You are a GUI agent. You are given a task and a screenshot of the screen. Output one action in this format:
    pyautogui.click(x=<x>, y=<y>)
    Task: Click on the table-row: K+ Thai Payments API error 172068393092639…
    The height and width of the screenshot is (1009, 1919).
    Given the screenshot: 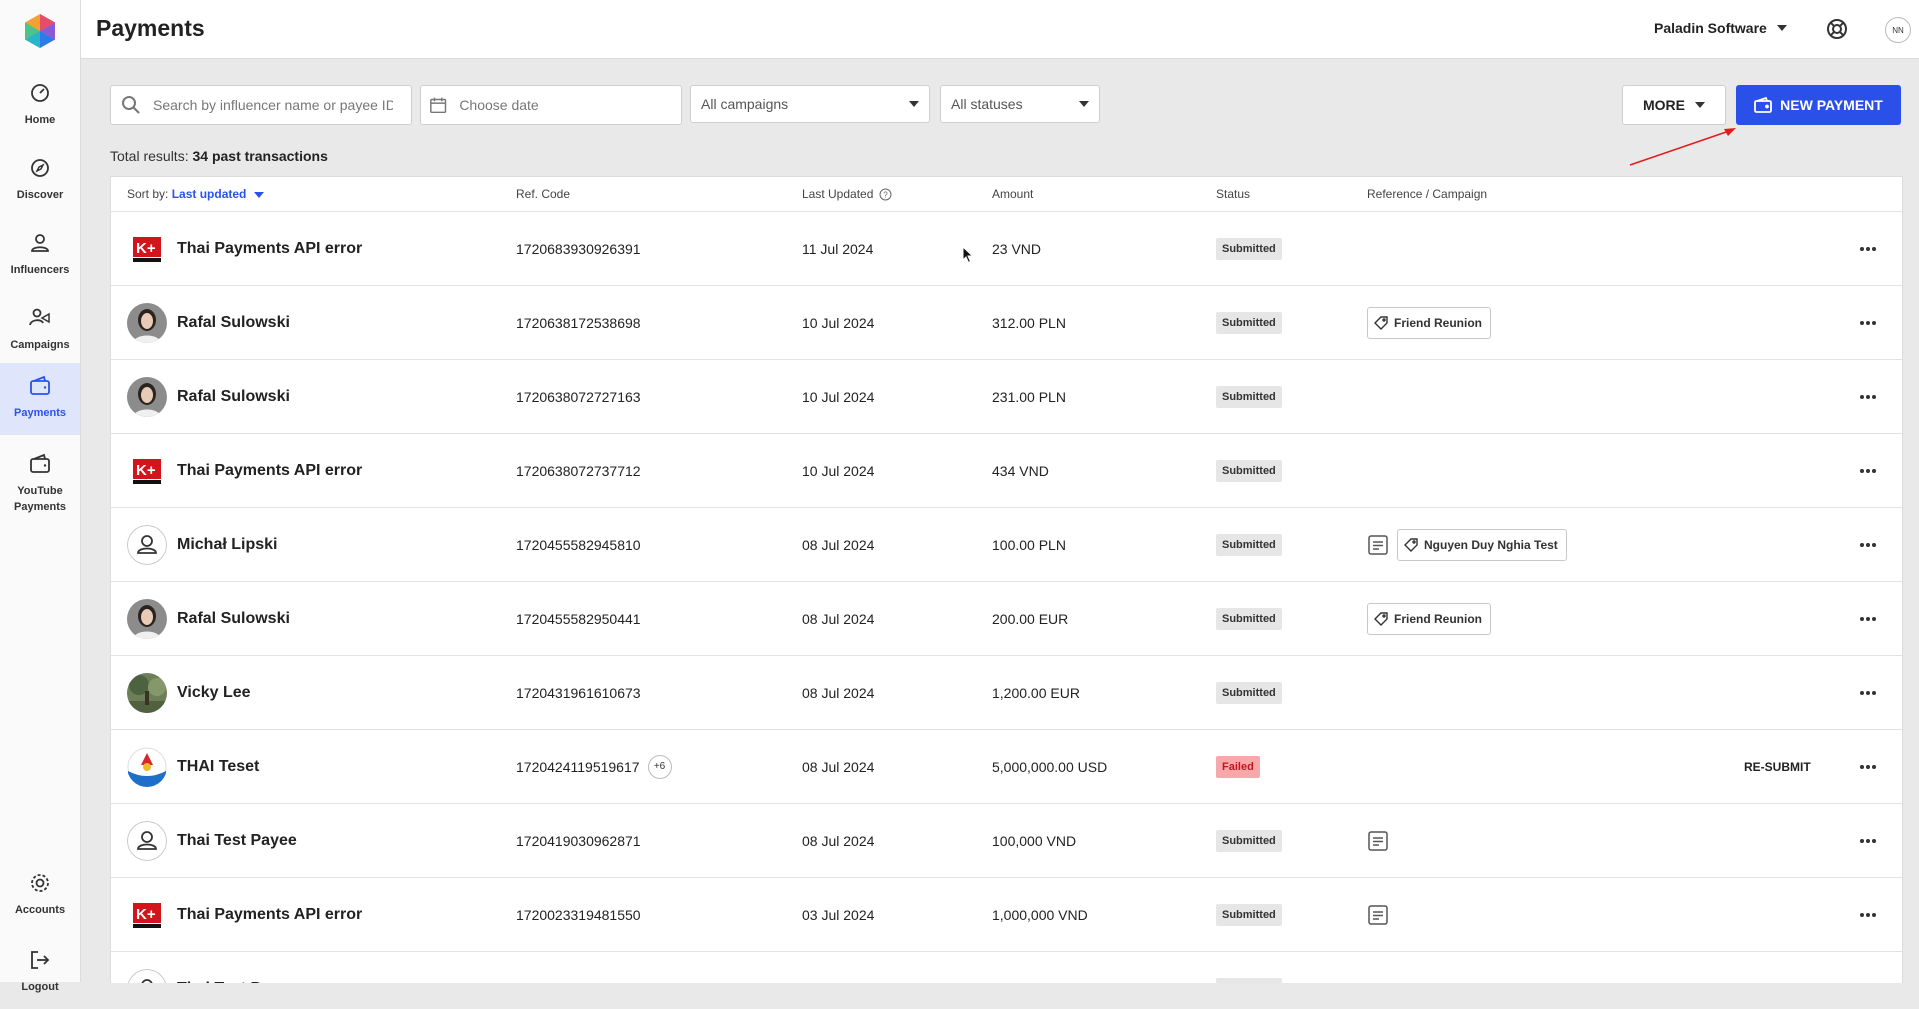 What is the action you would take?
    pyautogui.click(x=1006, y=249)
    